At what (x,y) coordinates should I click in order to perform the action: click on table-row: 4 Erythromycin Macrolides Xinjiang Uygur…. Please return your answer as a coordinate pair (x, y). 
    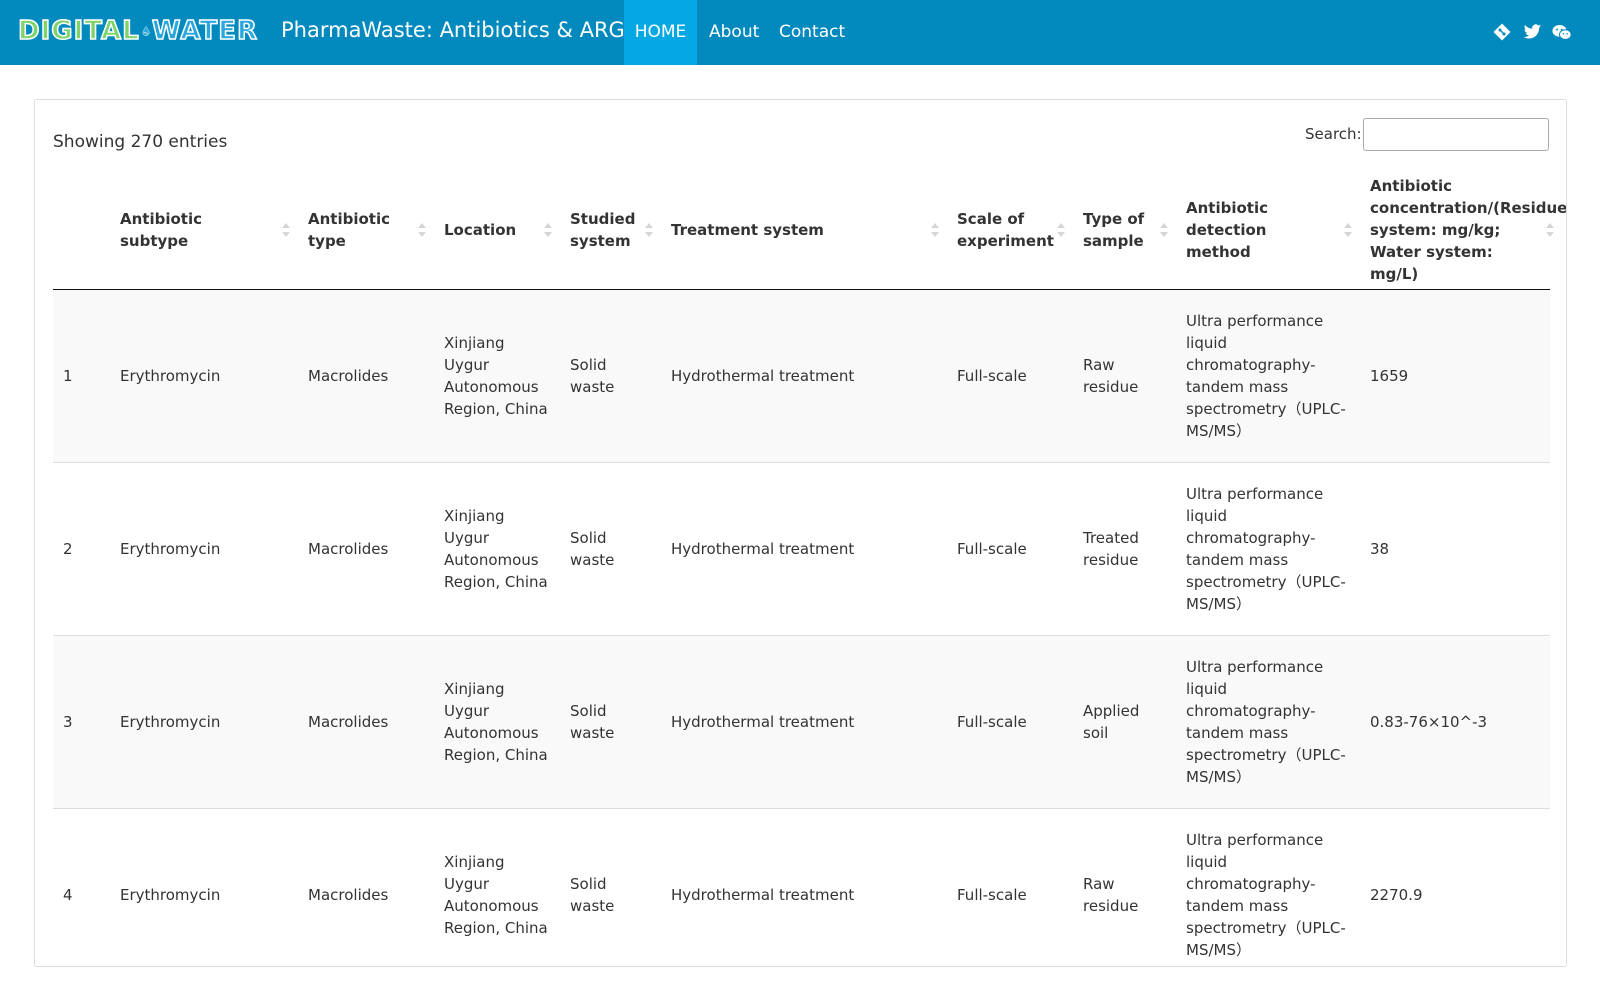
    Looking at the image, I should click on (801, 886).